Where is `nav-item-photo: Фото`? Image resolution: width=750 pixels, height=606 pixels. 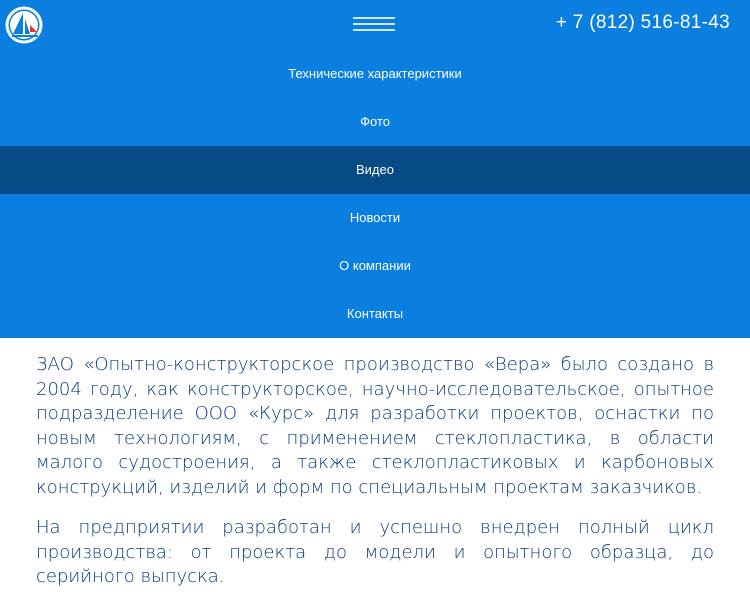 nav-item-photo: Фото is located at coordinates (375, 122).